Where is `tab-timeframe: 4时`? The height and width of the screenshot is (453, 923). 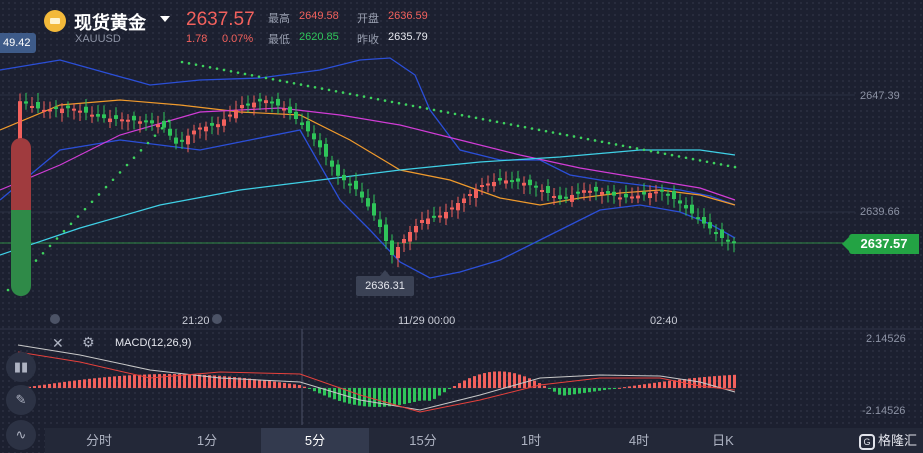 tab-timeframe: 4时 is located at coordinates (639, 440).